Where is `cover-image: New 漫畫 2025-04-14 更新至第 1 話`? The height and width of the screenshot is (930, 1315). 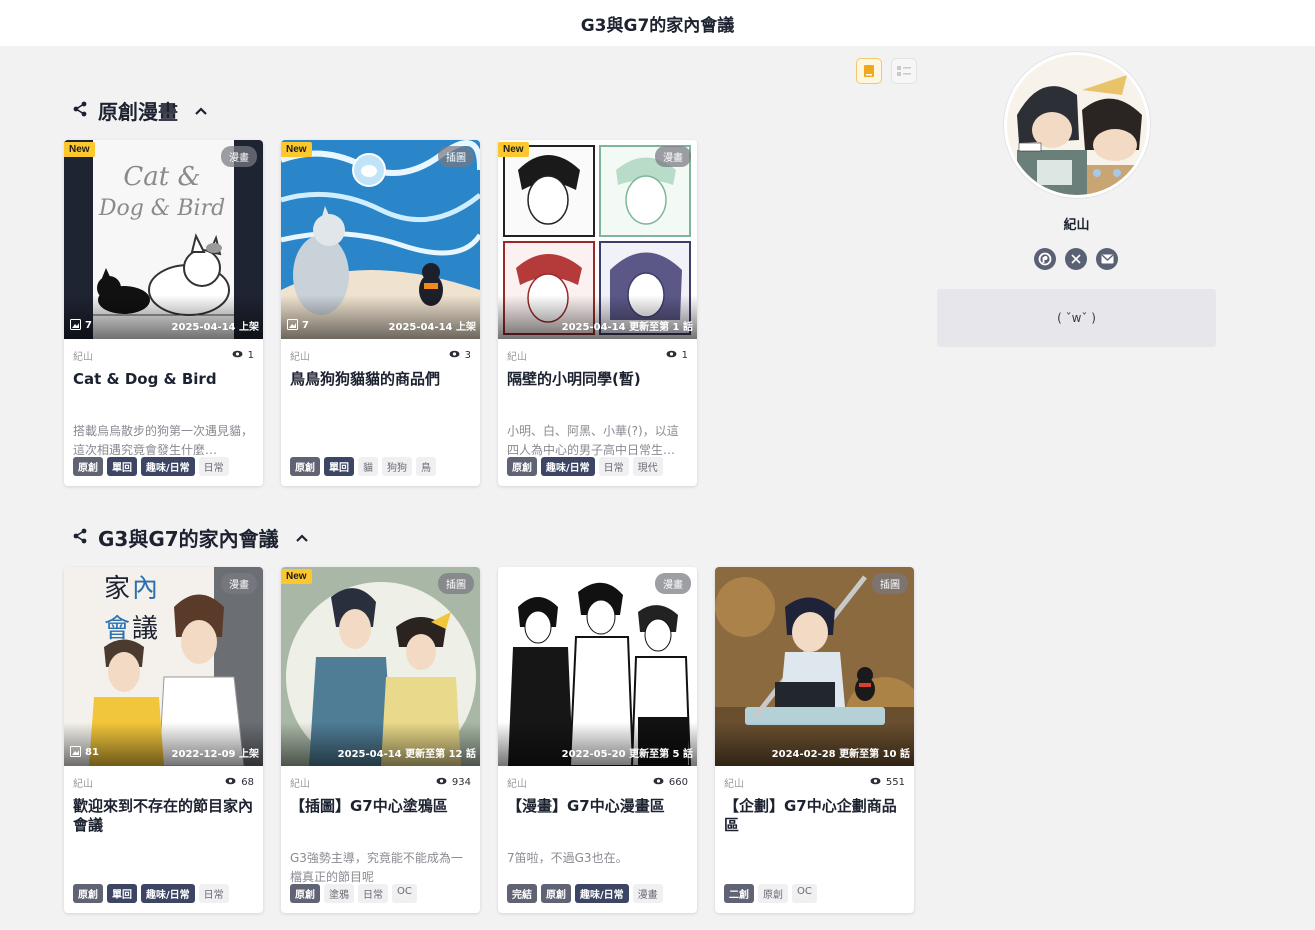
cover-image: New 漫畫 2025-04-14 更新至第 1 話 is located at coordinates (597, 239).